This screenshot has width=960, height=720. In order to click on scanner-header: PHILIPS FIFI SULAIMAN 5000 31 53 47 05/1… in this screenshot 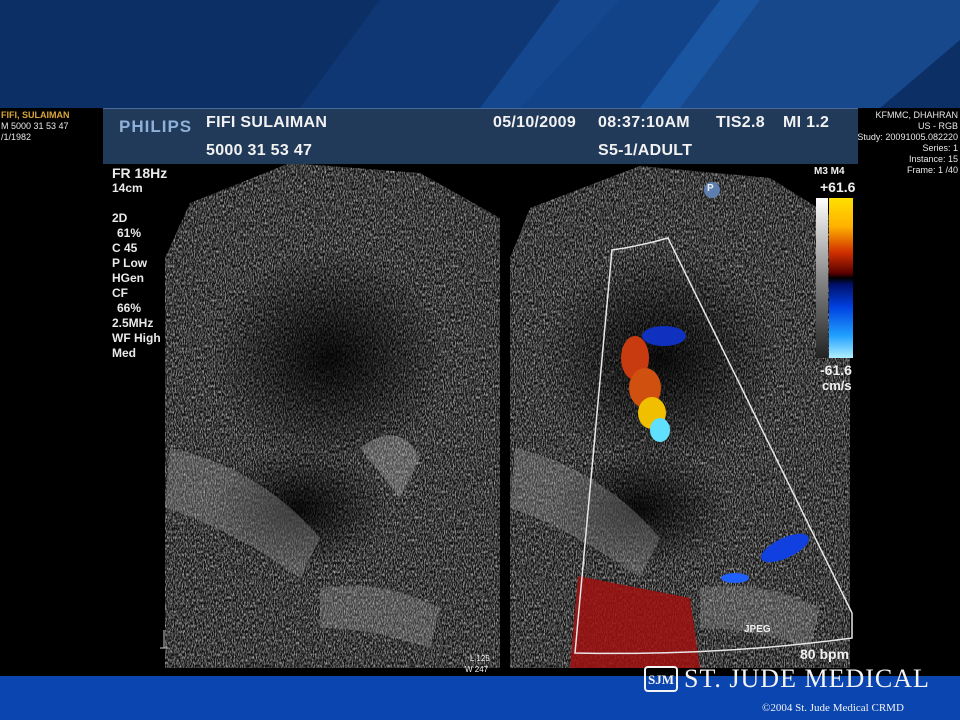, I will do `click(480, 136)`.